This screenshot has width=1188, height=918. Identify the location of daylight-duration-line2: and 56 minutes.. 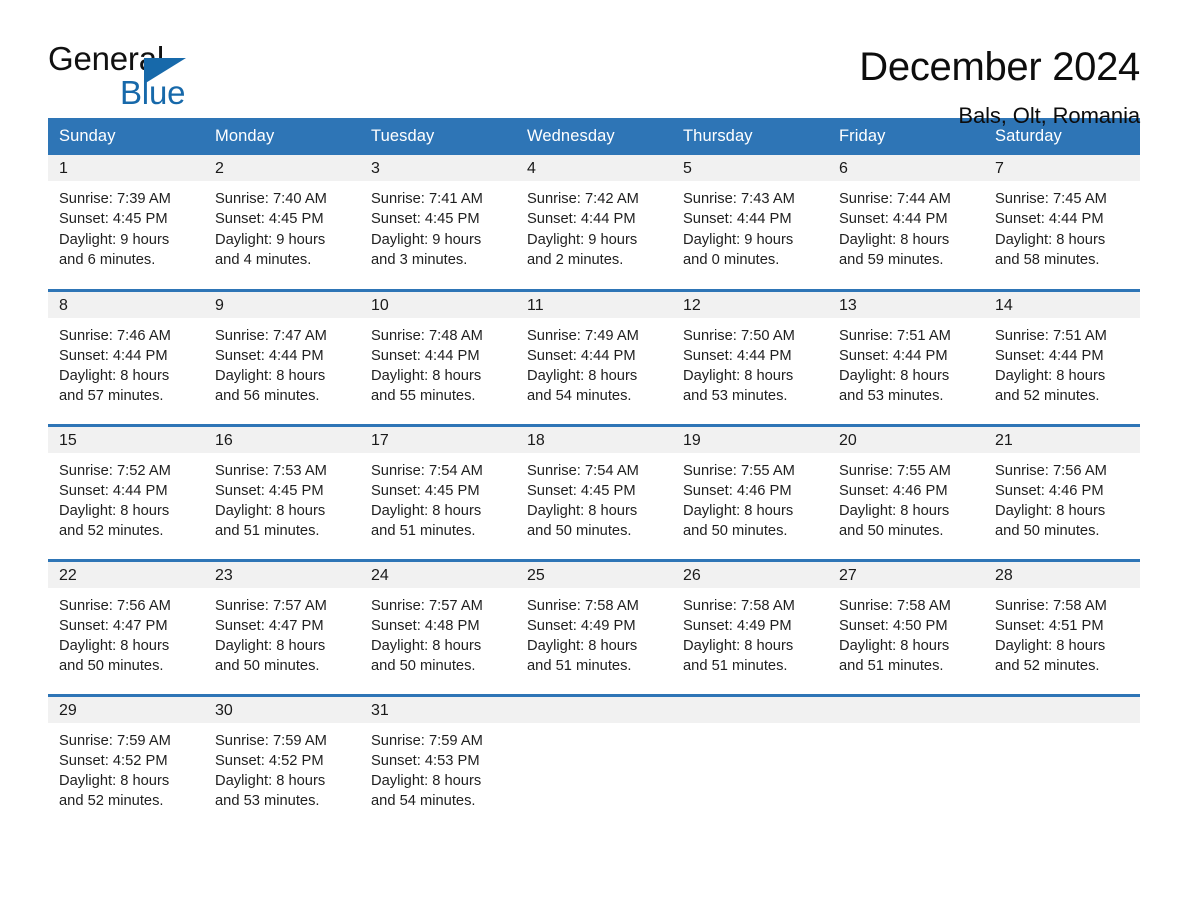
(267, 396).